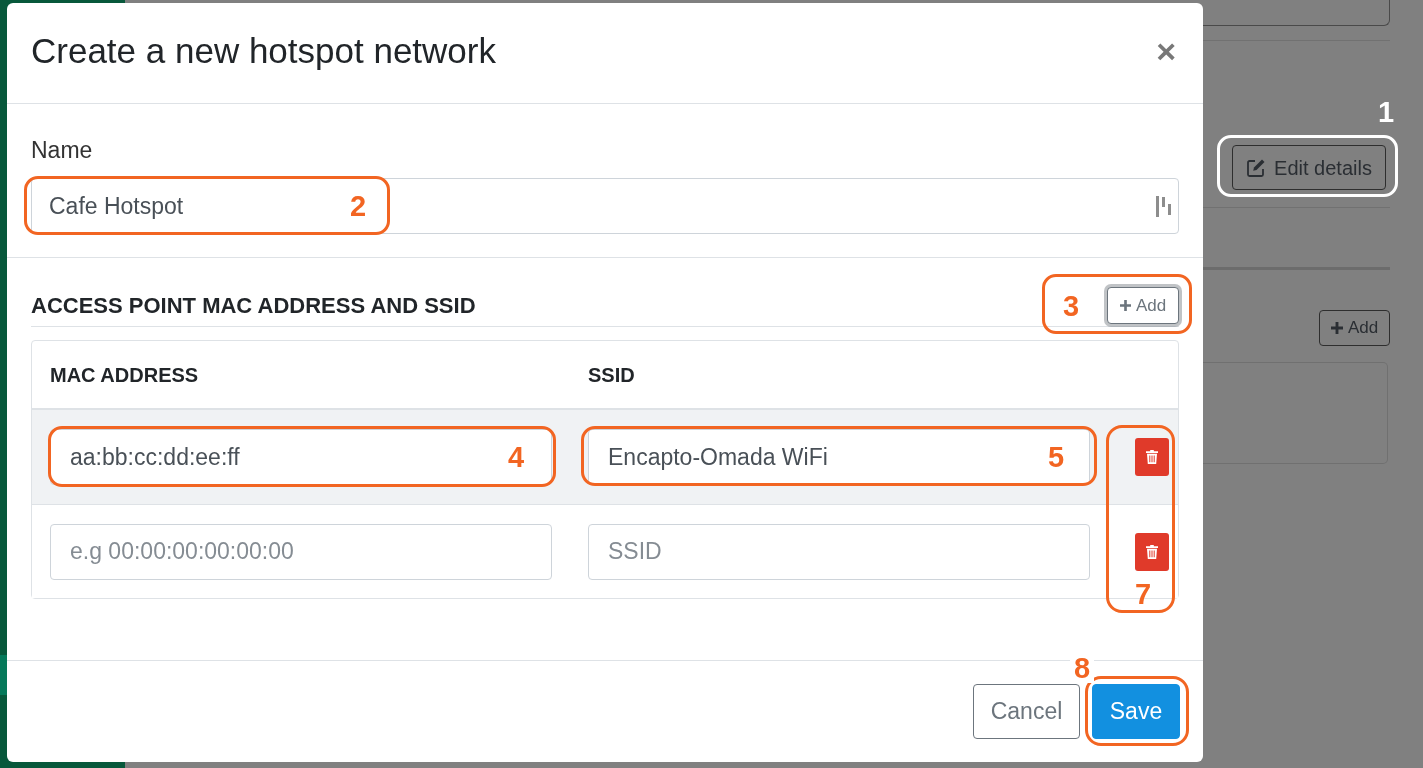 The width and height of the screenshot is (1423, 768). What do you see at coordinates (62, 150) in the screenshot?
I see `field-label: Name` at bounding box center [62, 150].